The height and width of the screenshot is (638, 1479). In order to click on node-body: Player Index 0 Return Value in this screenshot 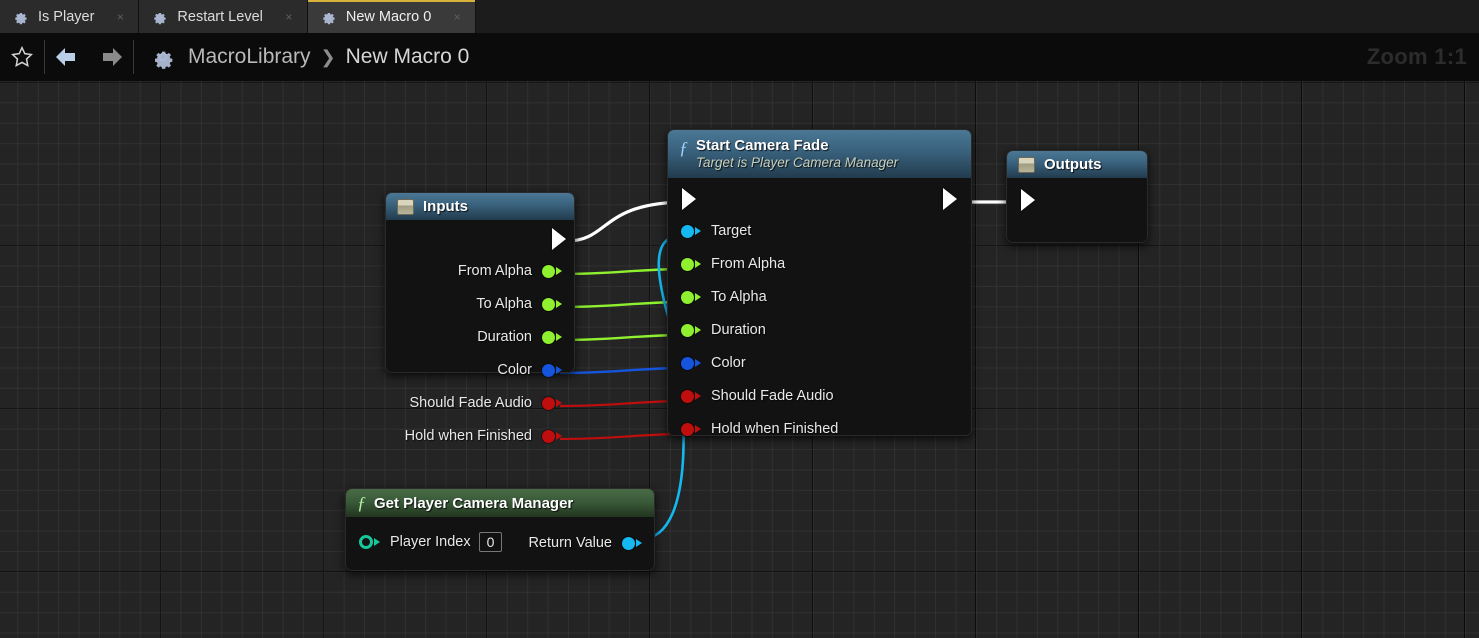, I will do `click(500, 543)`.